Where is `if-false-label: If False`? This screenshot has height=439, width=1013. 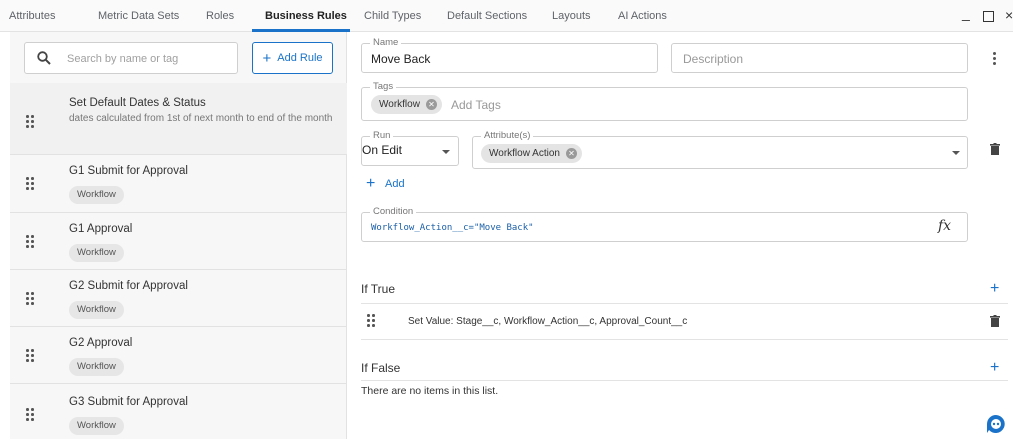
if-false-label: If False is located at coordinates (381, 368).